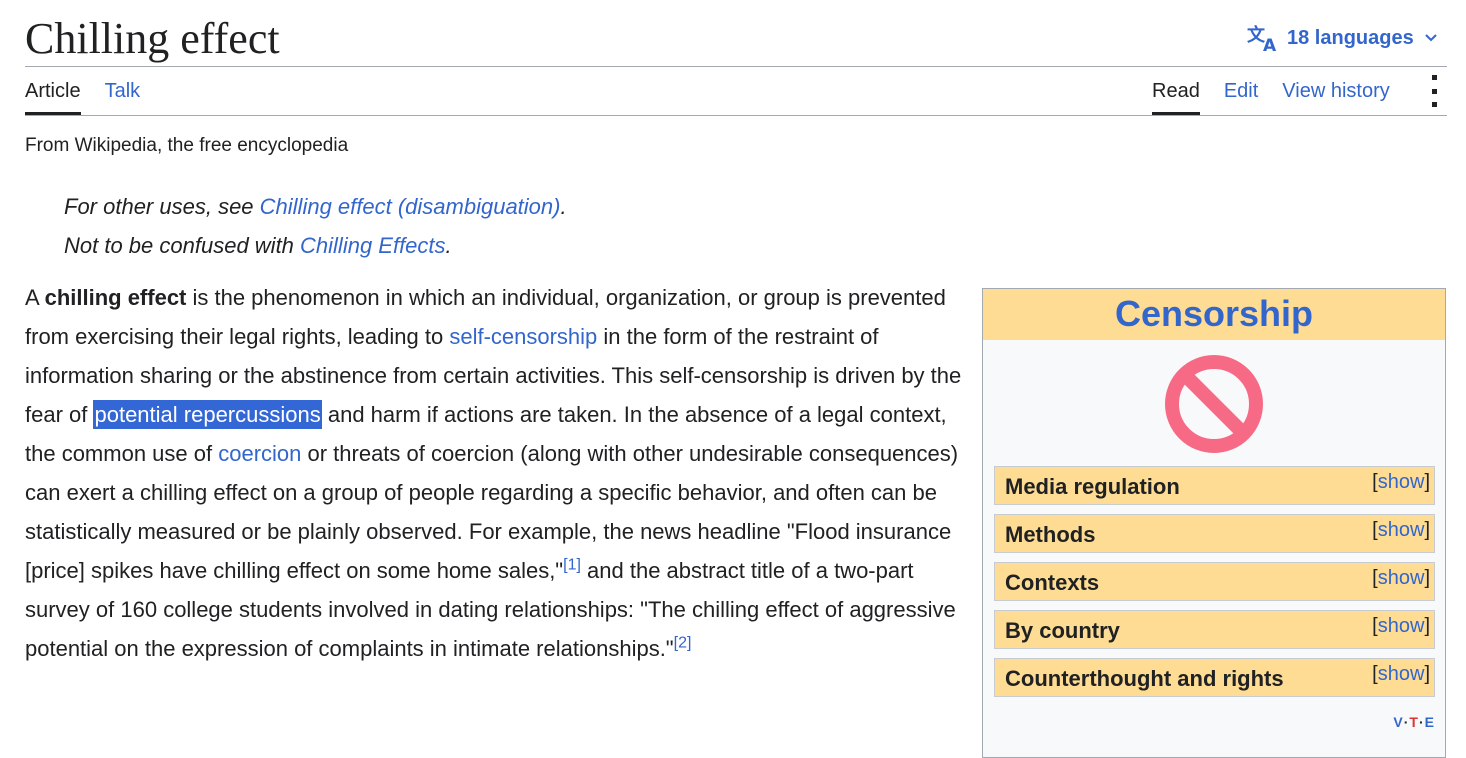 Image resolution: width=1466 pixels, height=758 pixels. What do you see at coordinates (1270, 44) in the screenshot?
I see `svg-text: A` at bounding box center [1270, 44].